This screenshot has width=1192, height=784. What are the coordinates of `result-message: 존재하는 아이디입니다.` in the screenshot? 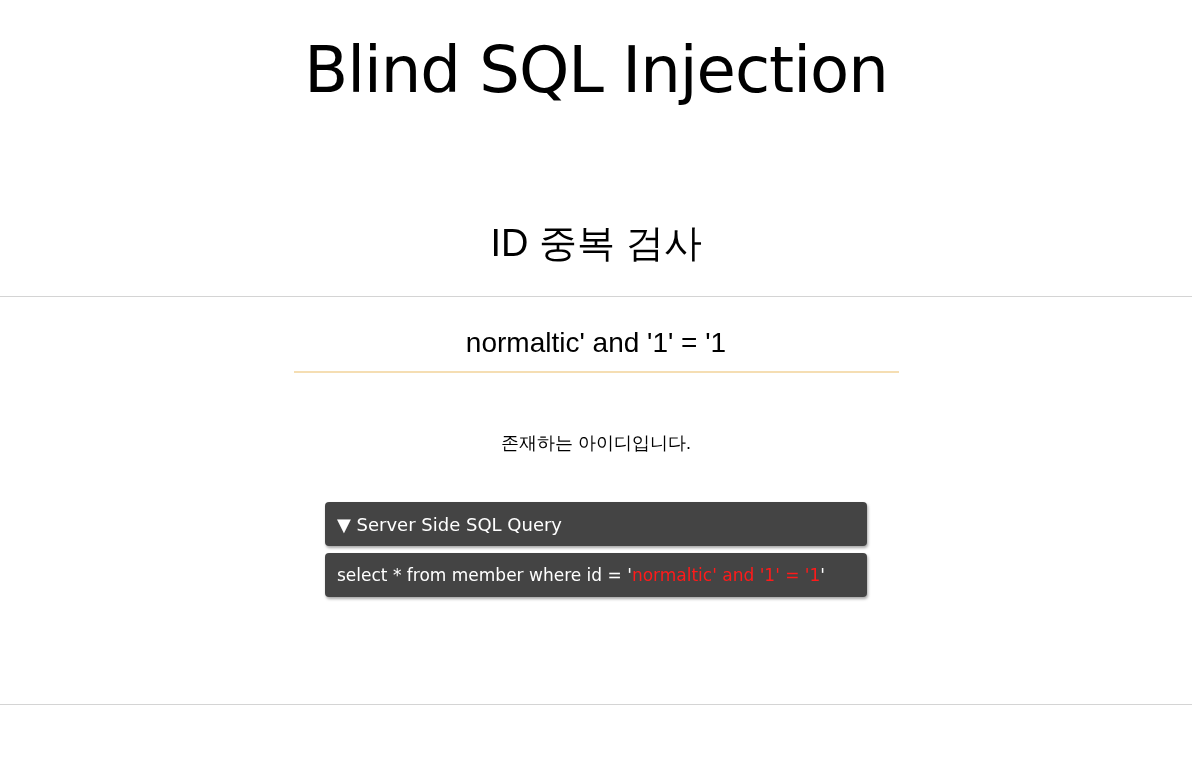 It's located at (596, 444).